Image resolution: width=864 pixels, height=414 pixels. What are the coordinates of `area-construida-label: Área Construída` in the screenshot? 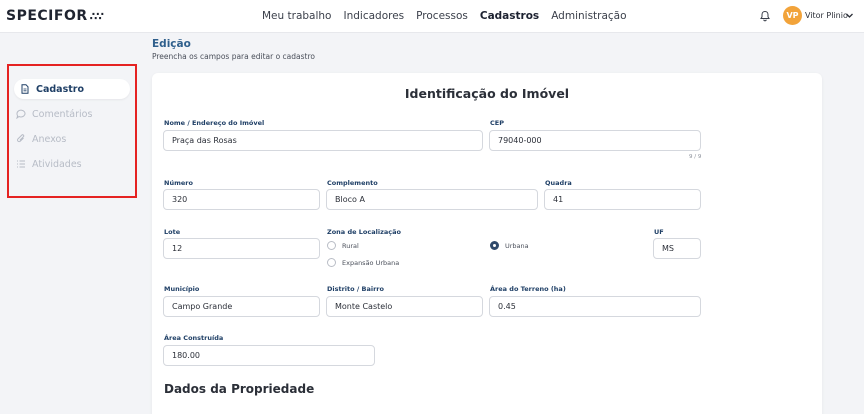 It's located at (194, 338).